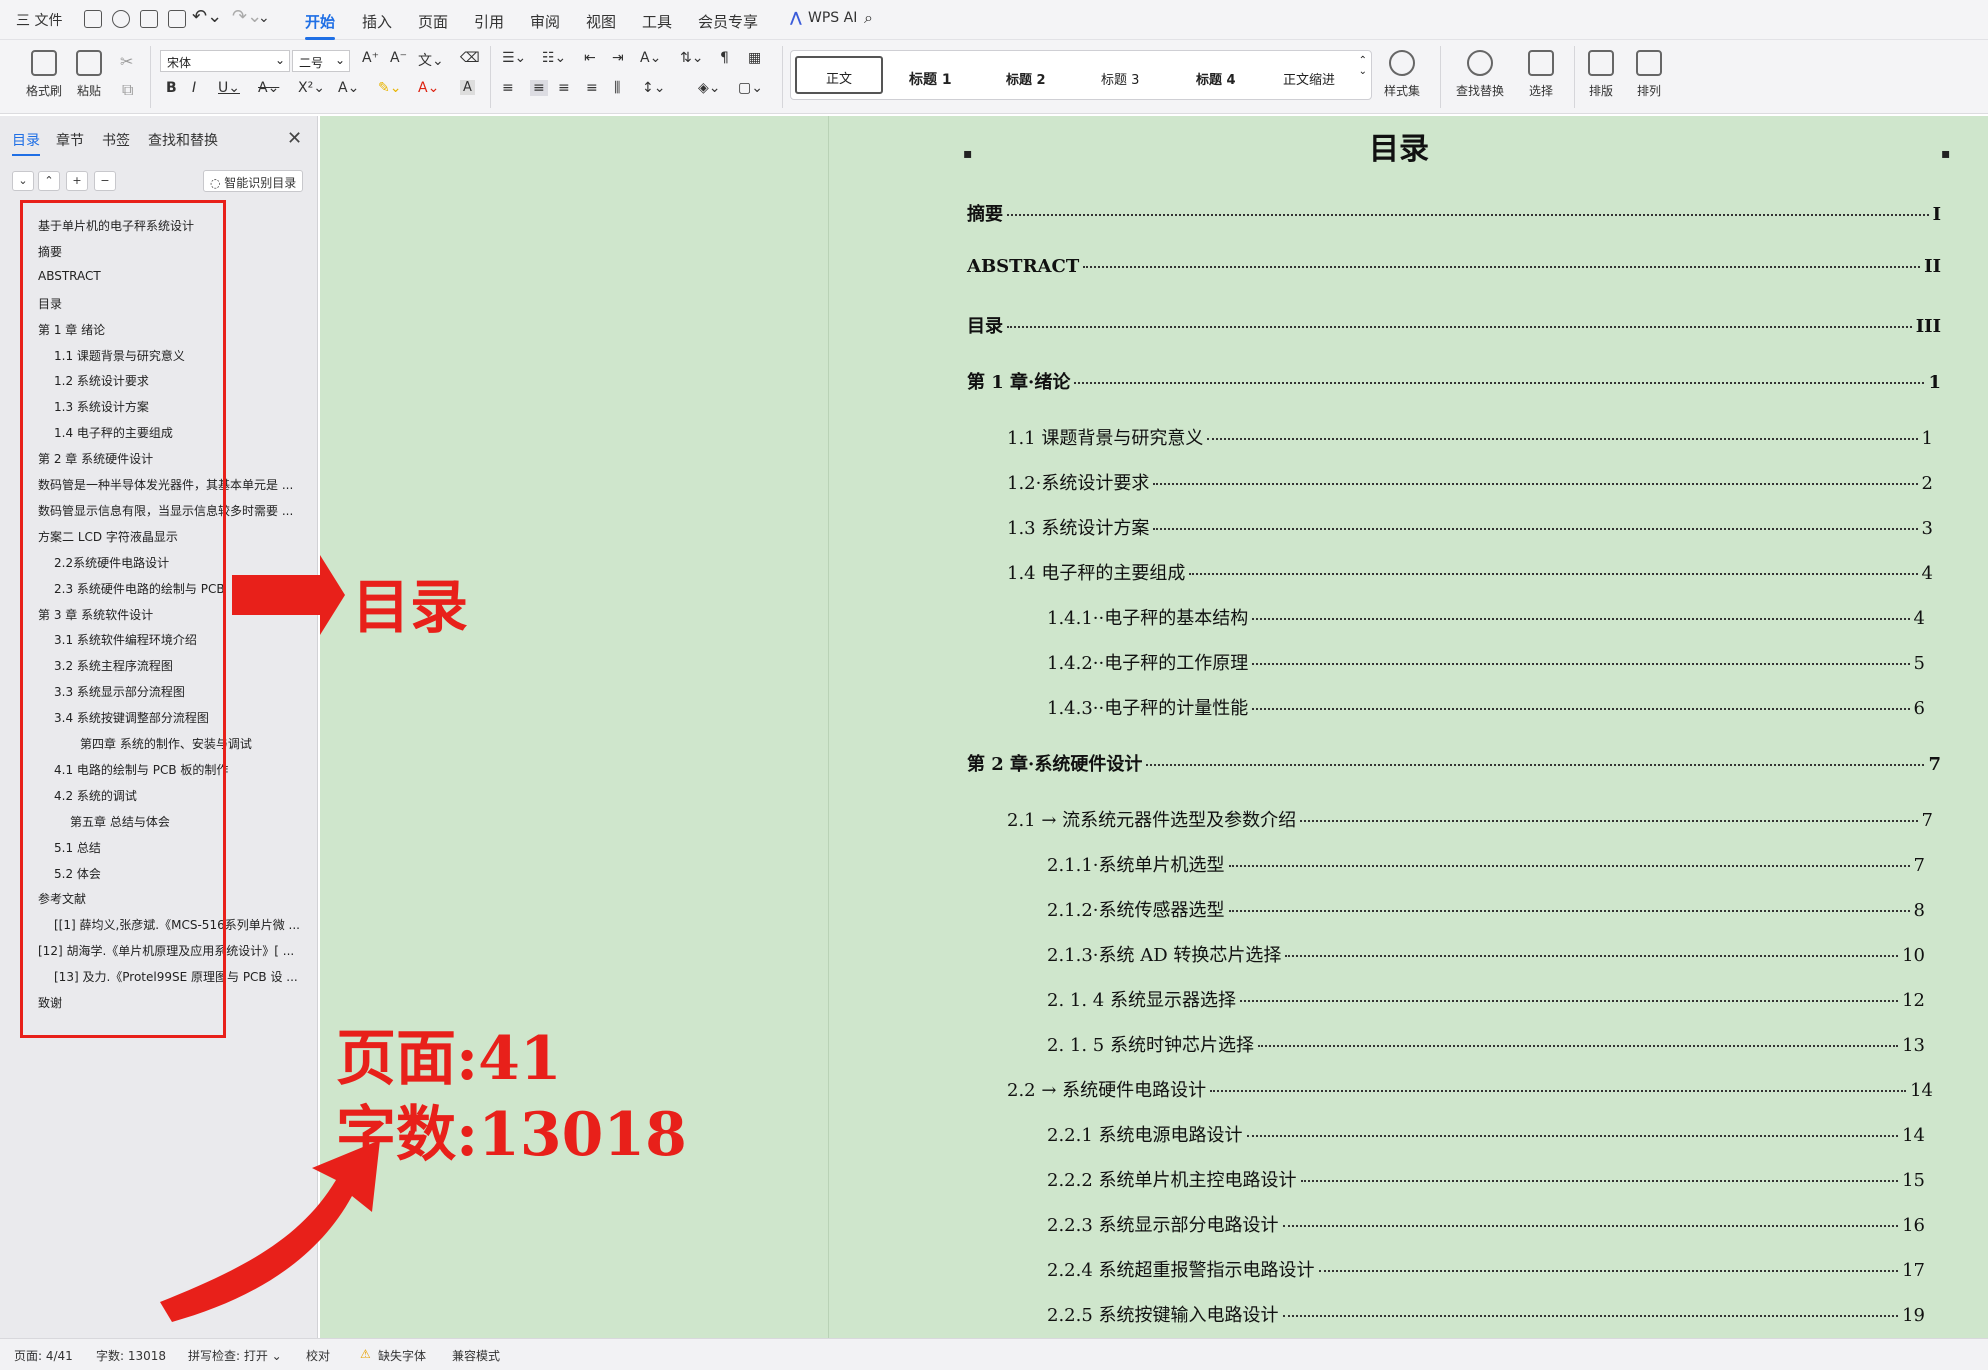 The image size is (1988, 1370). What do you see at coordinates (270, 938) in the screenshot?
I see `annotation-arrows` at bounding box center [270, 938].